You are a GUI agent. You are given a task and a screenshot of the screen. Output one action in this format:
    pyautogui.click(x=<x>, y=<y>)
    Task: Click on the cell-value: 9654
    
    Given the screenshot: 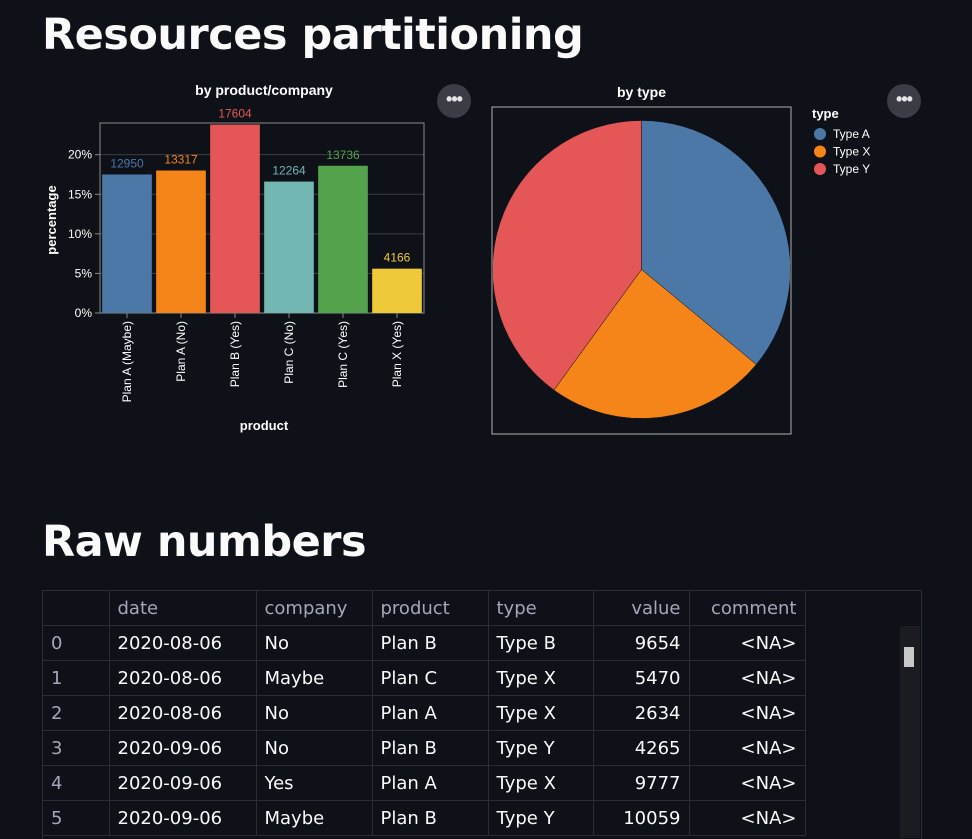 What is the action you would take?
    pyautogui.click(x=641, y=643)
    